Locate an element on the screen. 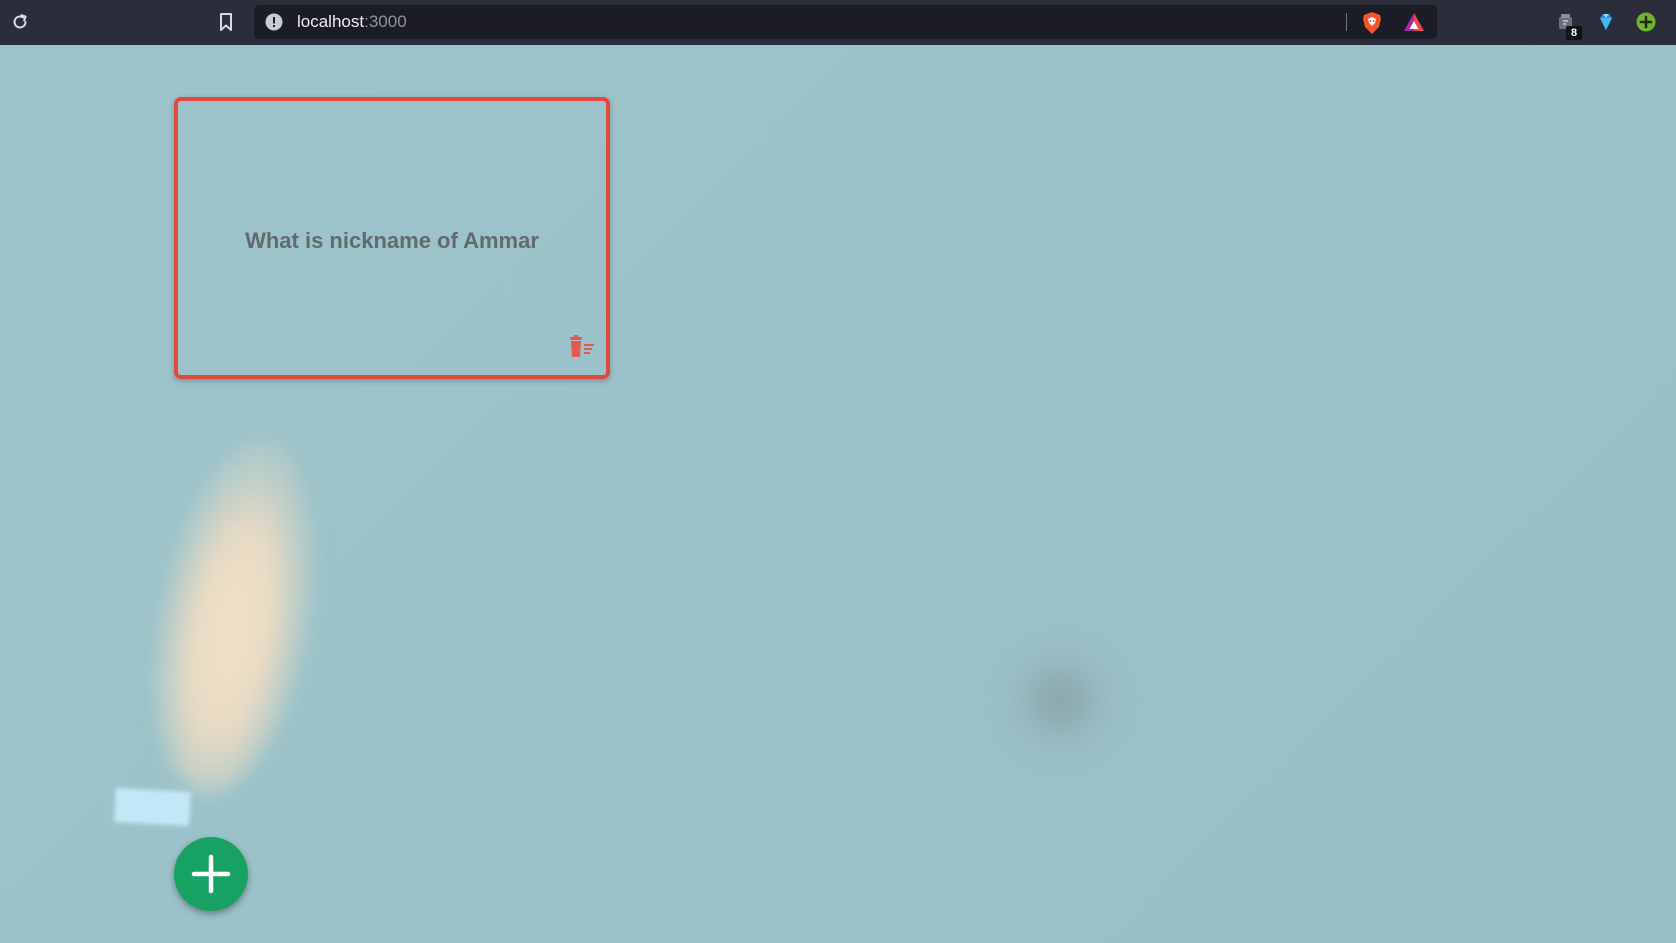 The image size is (1676, 943). plus-icon is located at coordinates (211, 874).